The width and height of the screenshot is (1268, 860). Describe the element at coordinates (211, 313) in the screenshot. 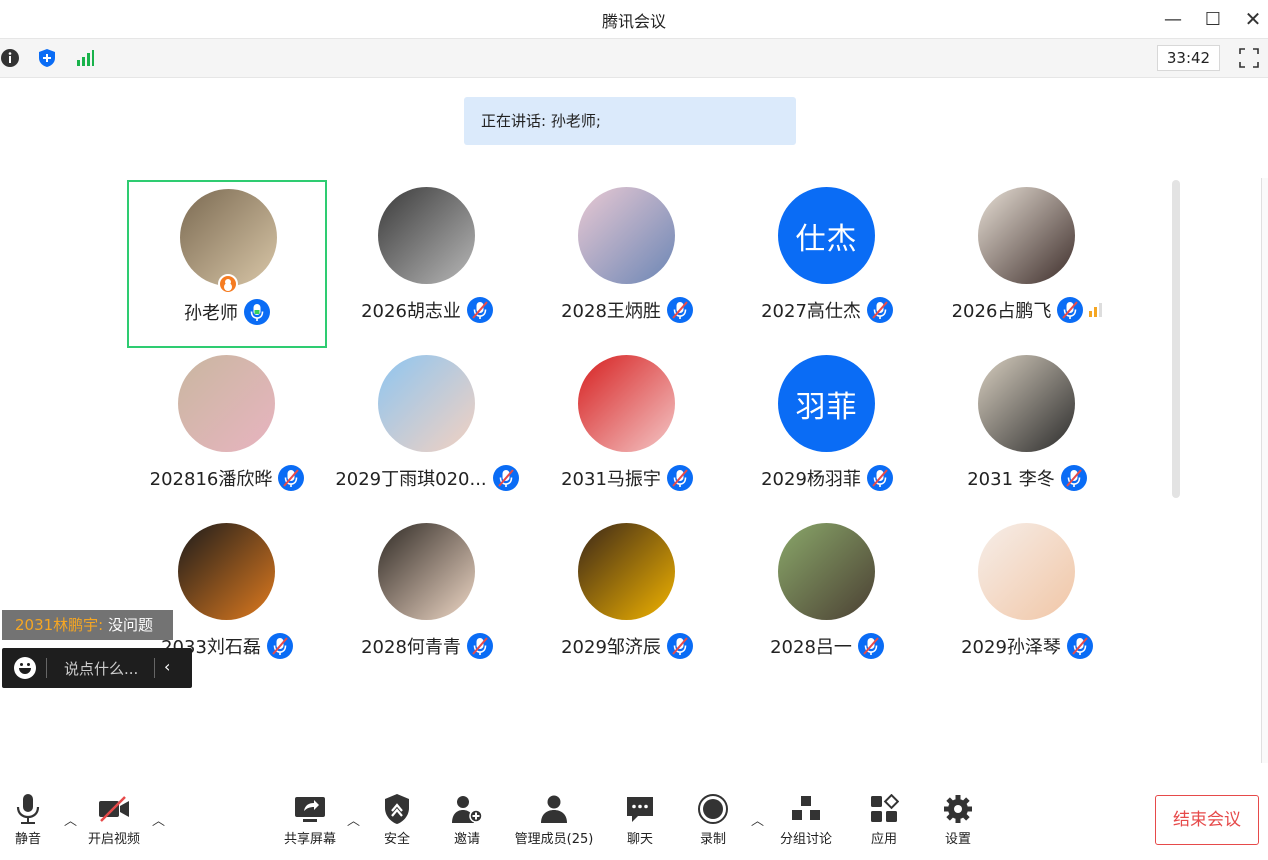

I see `participant-name: 孙老师` at that location.